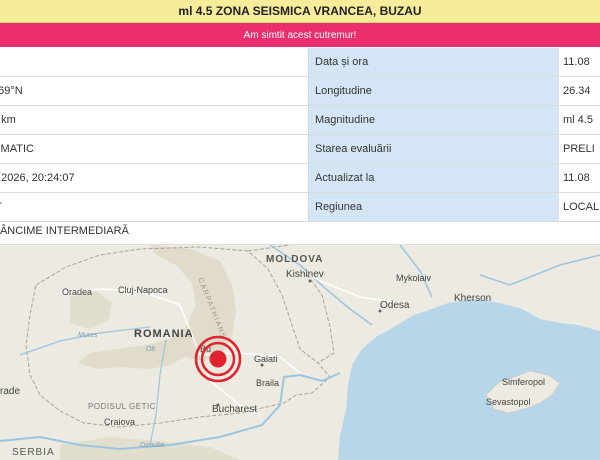 This screenshot has width=600, height=460. What do you see at coordinates (579, 149) in the screenshot?
I see `detail-value-right: PRELI` at bounding box center [579, 149].